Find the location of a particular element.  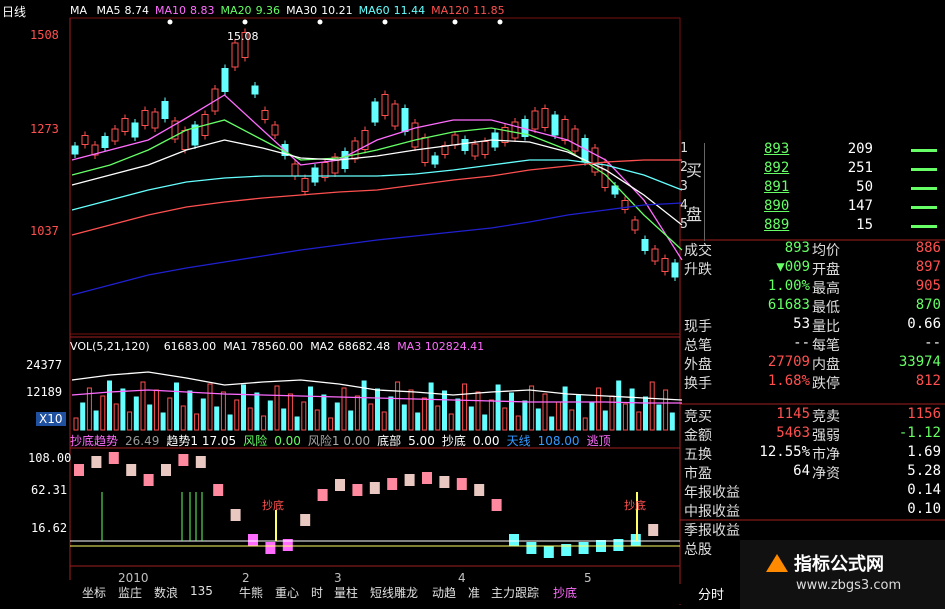

quote-row: 金额 5463 强弱 -1.12 is located at coordinates (814, 435).